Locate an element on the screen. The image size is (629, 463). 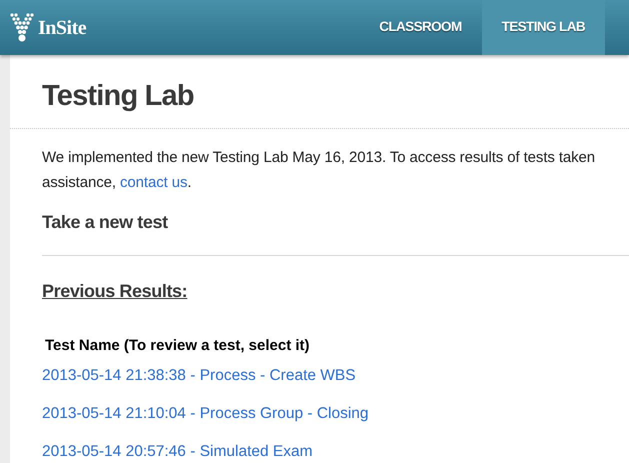
page-title: Testing Lab is located at coordinates (118, 96).